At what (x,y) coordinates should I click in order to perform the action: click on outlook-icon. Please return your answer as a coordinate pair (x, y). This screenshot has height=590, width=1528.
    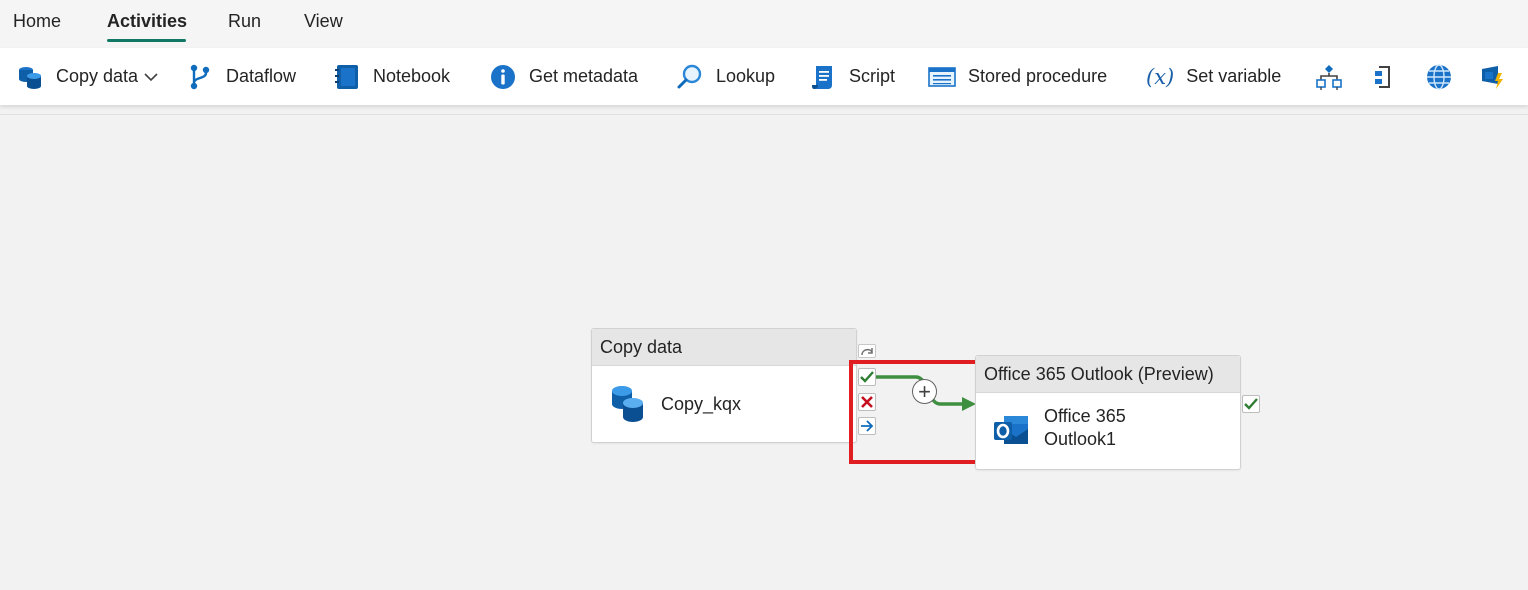
    Looking at the image, I should click on (1011, 433).